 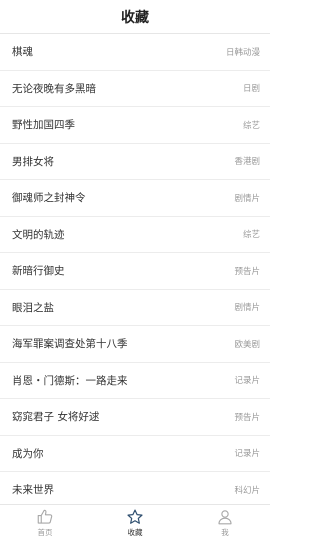 I want to click on app-header: 收藏, so click(x=135, y=17).